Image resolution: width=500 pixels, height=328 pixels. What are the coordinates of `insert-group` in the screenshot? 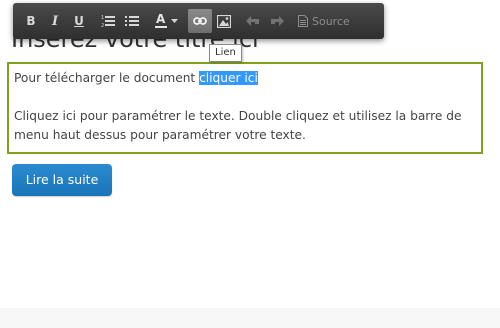 It's located at (212, 21).